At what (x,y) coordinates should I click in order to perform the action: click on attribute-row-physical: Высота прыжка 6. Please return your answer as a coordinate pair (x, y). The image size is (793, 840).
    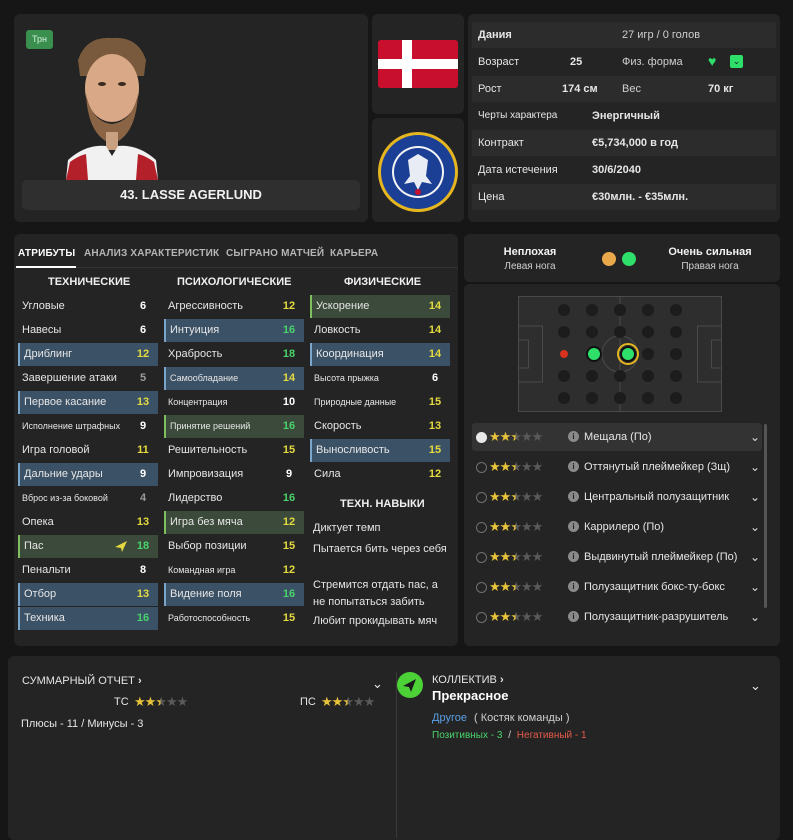
    Looking at the image, I should click on (380, 378).